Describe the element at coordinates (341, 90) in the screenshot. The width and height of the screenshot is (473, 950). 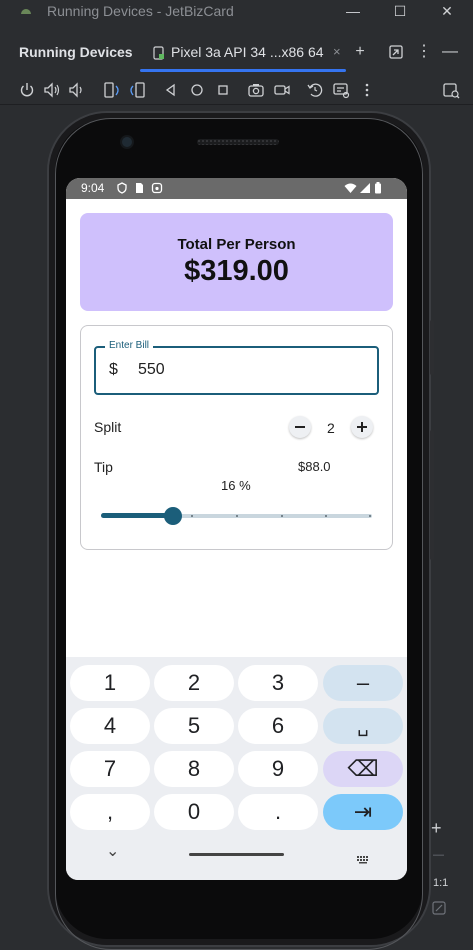
I see `device-settings-icon` at that location.